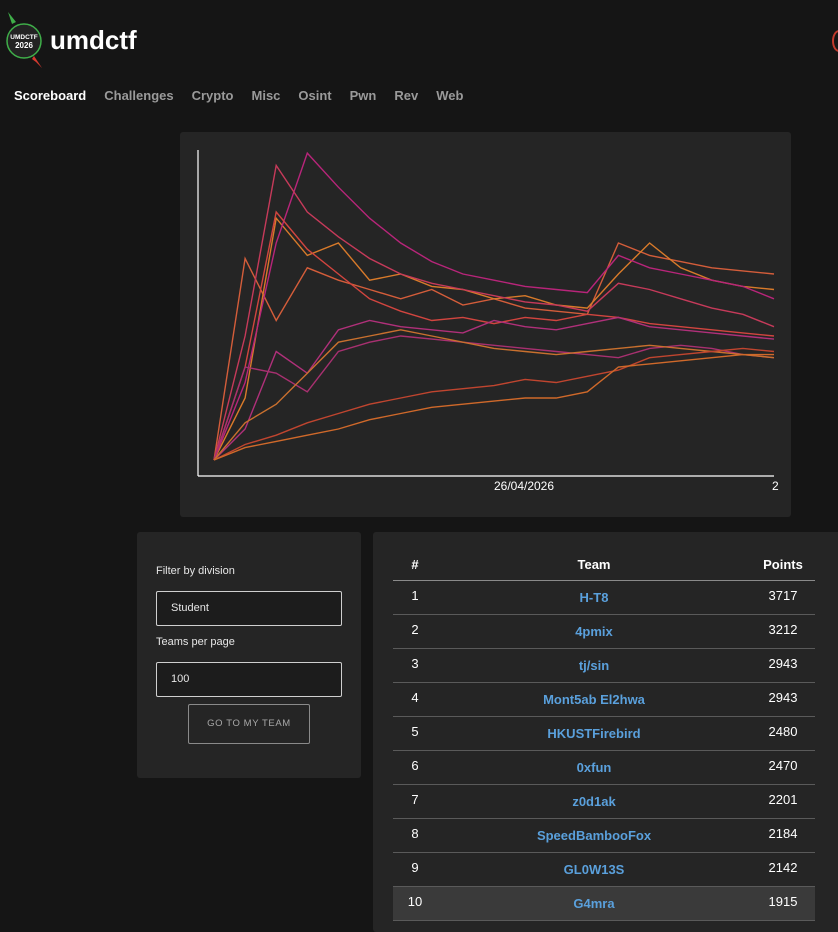 Image resolution: width=838 pixels, height=932 pixels. I want to click on team-link: GL0W13S, so click(594, 870).